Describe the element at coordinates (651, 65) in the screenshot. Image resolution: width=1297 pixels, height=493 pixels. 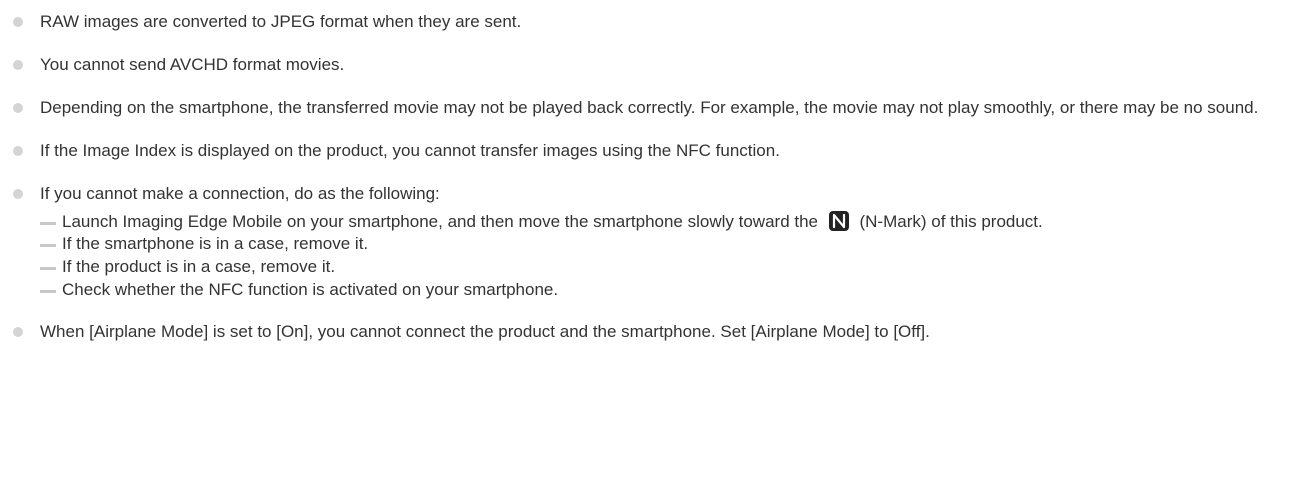
I see `note-item: You cannot send AVCHD format movies.` at that location.